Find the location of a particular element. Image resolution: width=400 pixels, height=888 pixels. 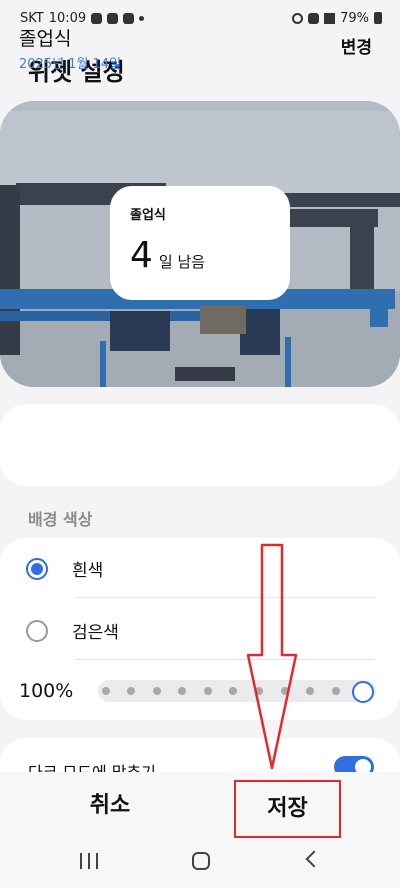

event-name: 졸업식 is located at coordinates (45, 39).